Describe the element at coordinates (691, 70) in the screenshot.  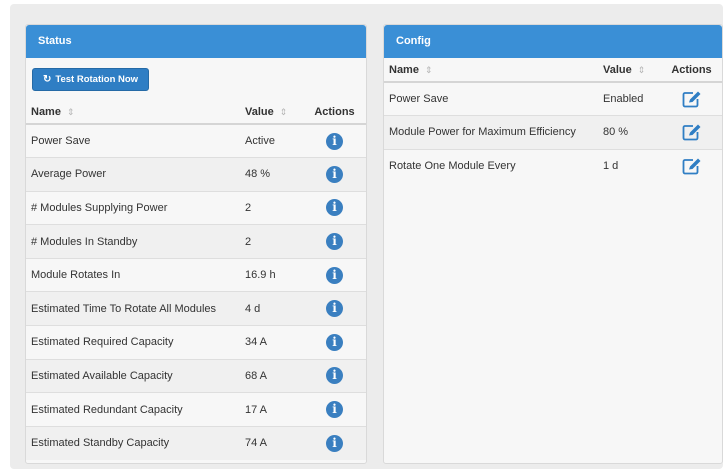
I see `config-col-actions: Actions` at that location.